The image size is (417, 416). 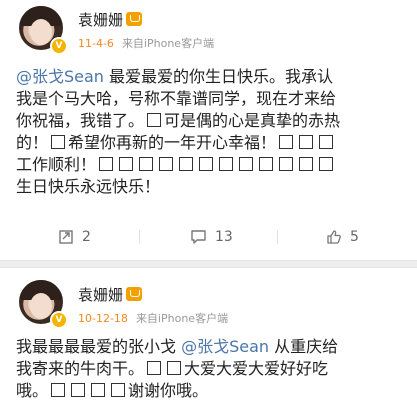 I want to click on content-text: 我最最最最爱的张小戈, so click(x=99, y=346).